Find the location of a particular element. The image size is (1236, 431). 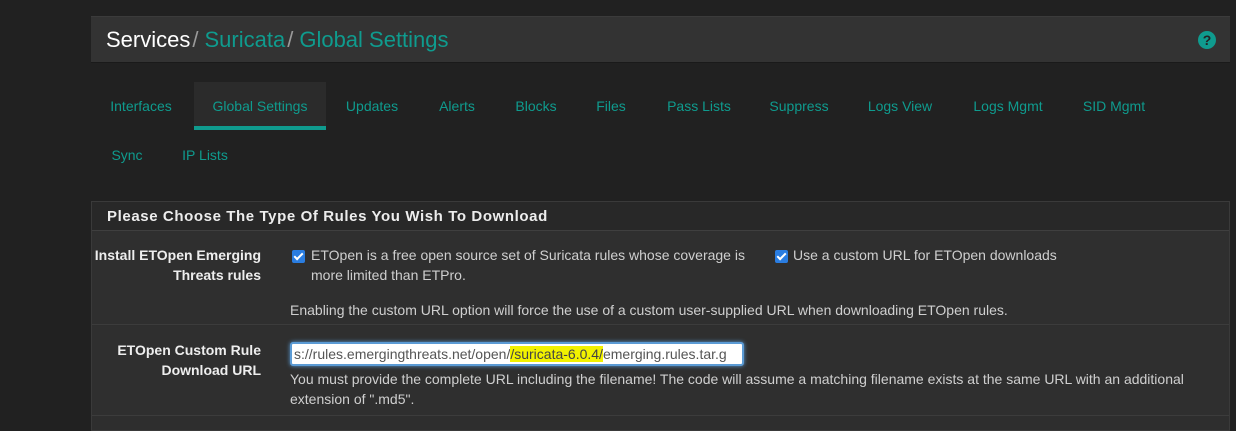

question-circle-icon: ? is located at coordinates (1207, 40).